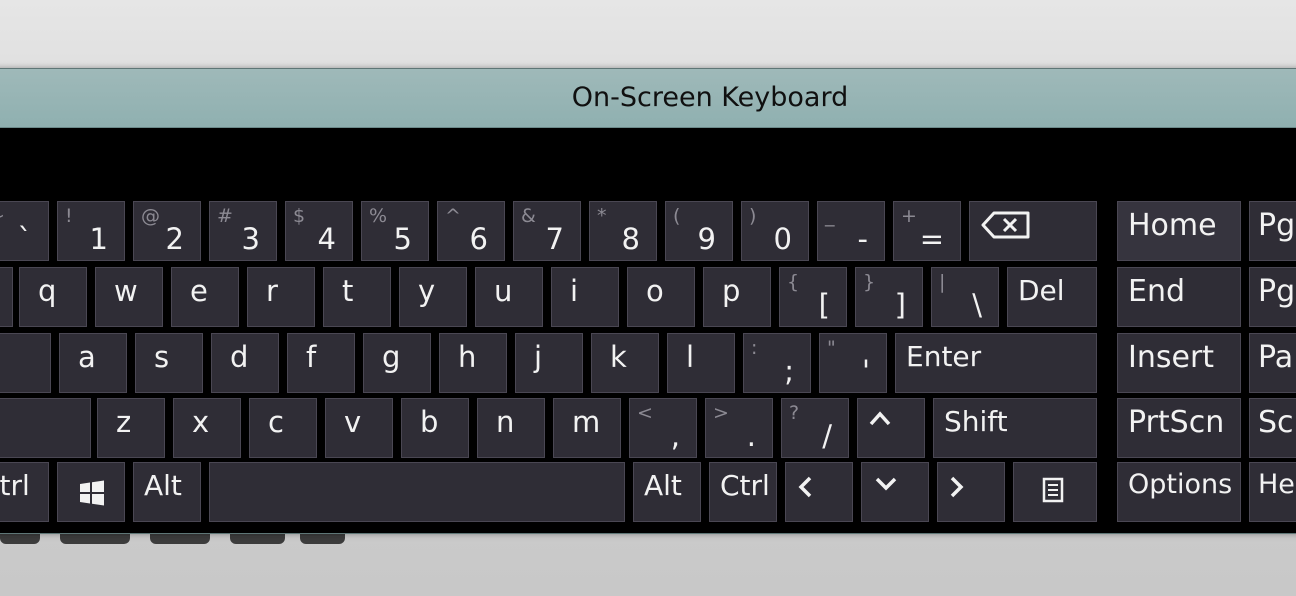  What do you see at coordinates (1055, 492) in the screenshot?
I see `key-menu` at bounding box center [1055, 492].